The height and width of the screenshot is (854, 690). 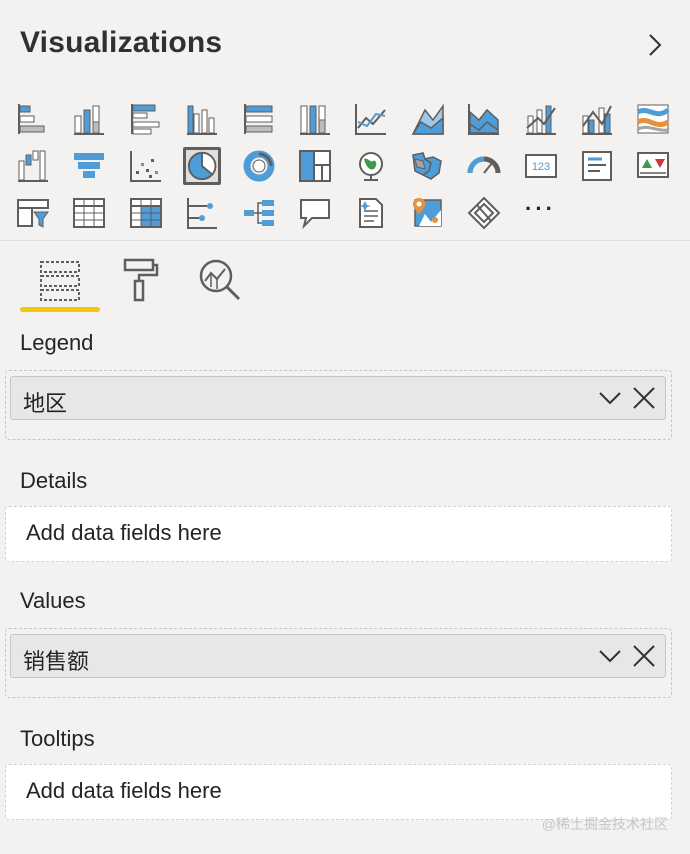 I want to click on details-placeholder: Add data fields here, so click(x=124, y=532).